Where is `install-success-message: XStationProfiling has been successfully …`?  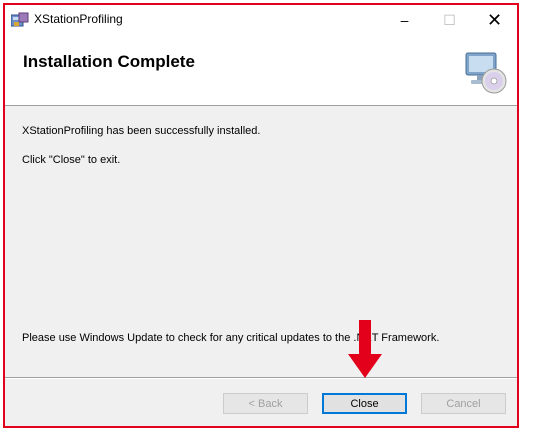 install-success-message: XStationProfiling has been successfully … is located at coordinates (141, 131).